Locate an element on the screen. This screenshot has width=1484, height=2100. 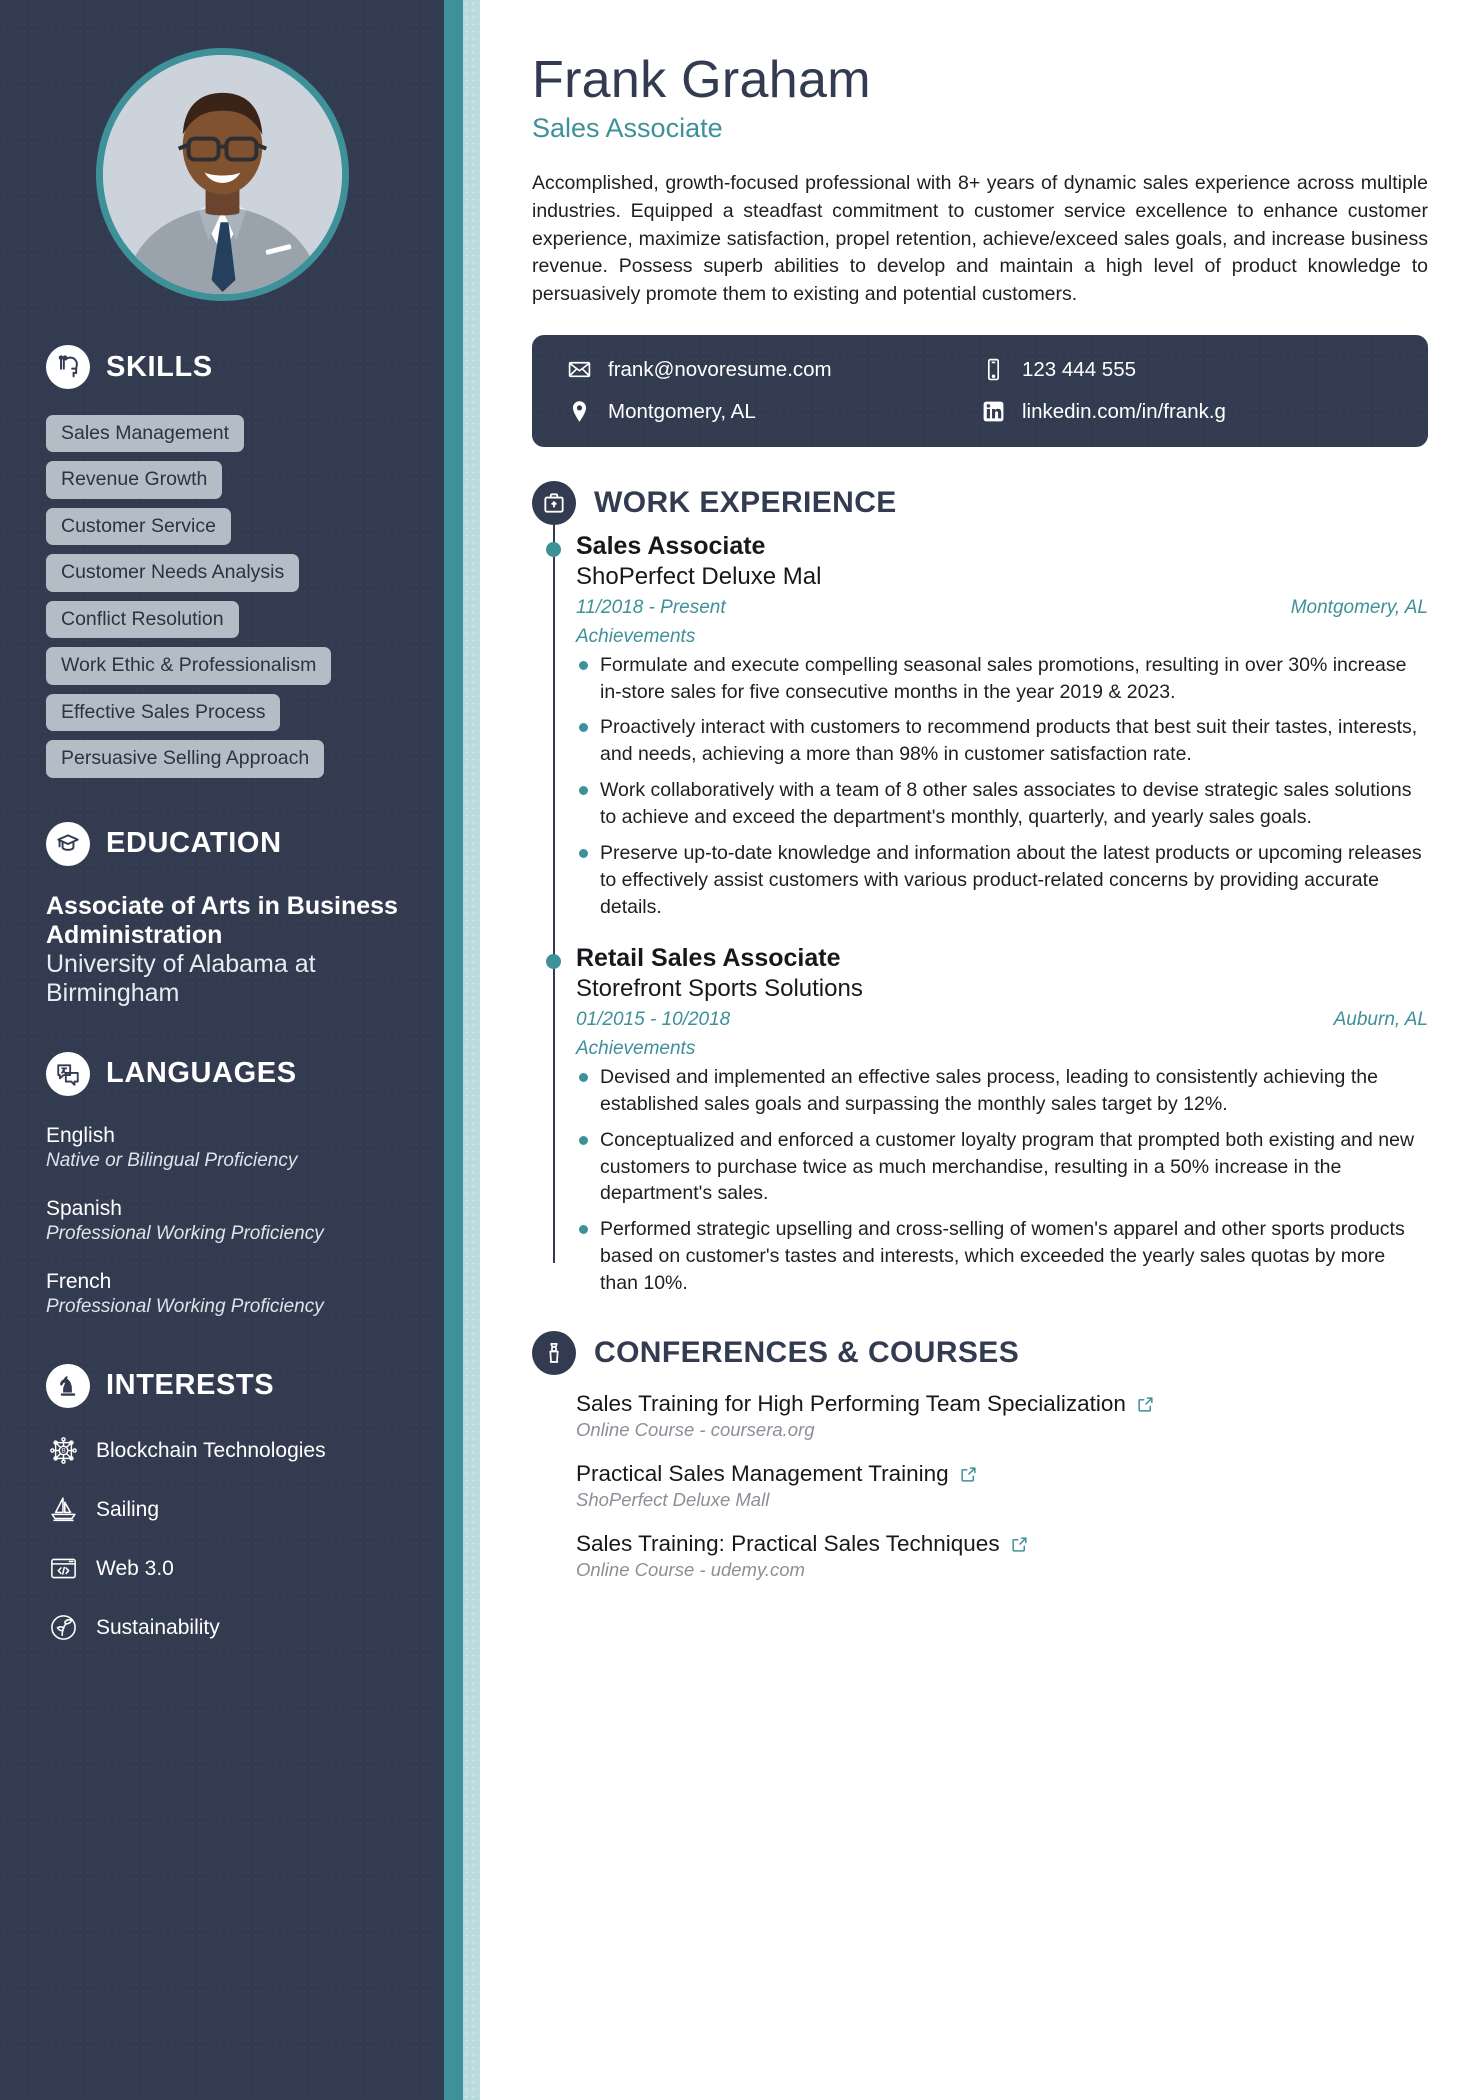
contact-location: Montgomery, AL is located at coordinates (773, 412).